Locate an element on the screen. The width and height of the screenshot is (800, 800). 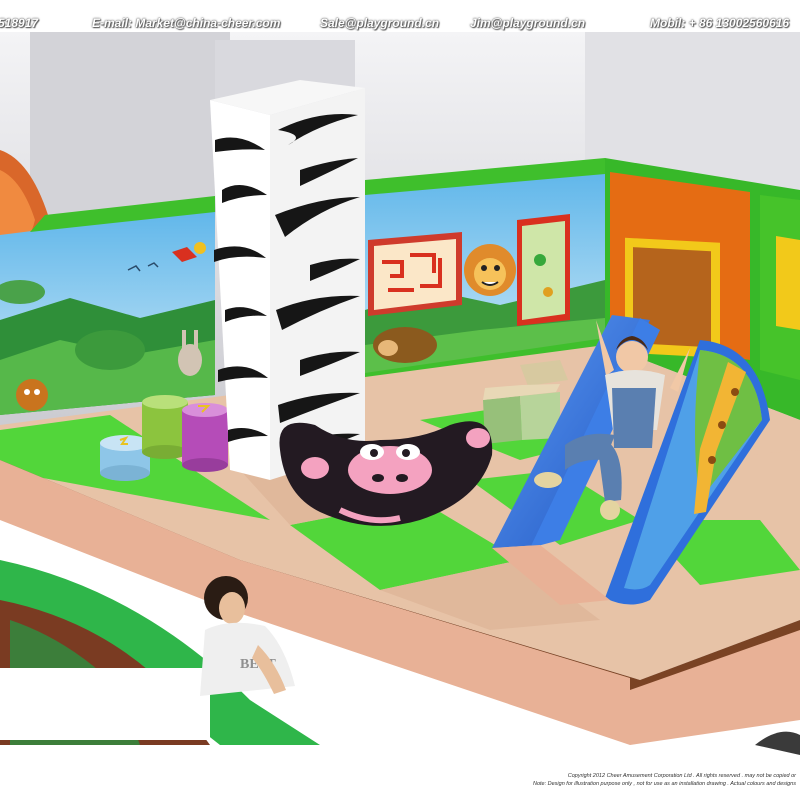
left-wall-mural is located at coordinates (107, 311).